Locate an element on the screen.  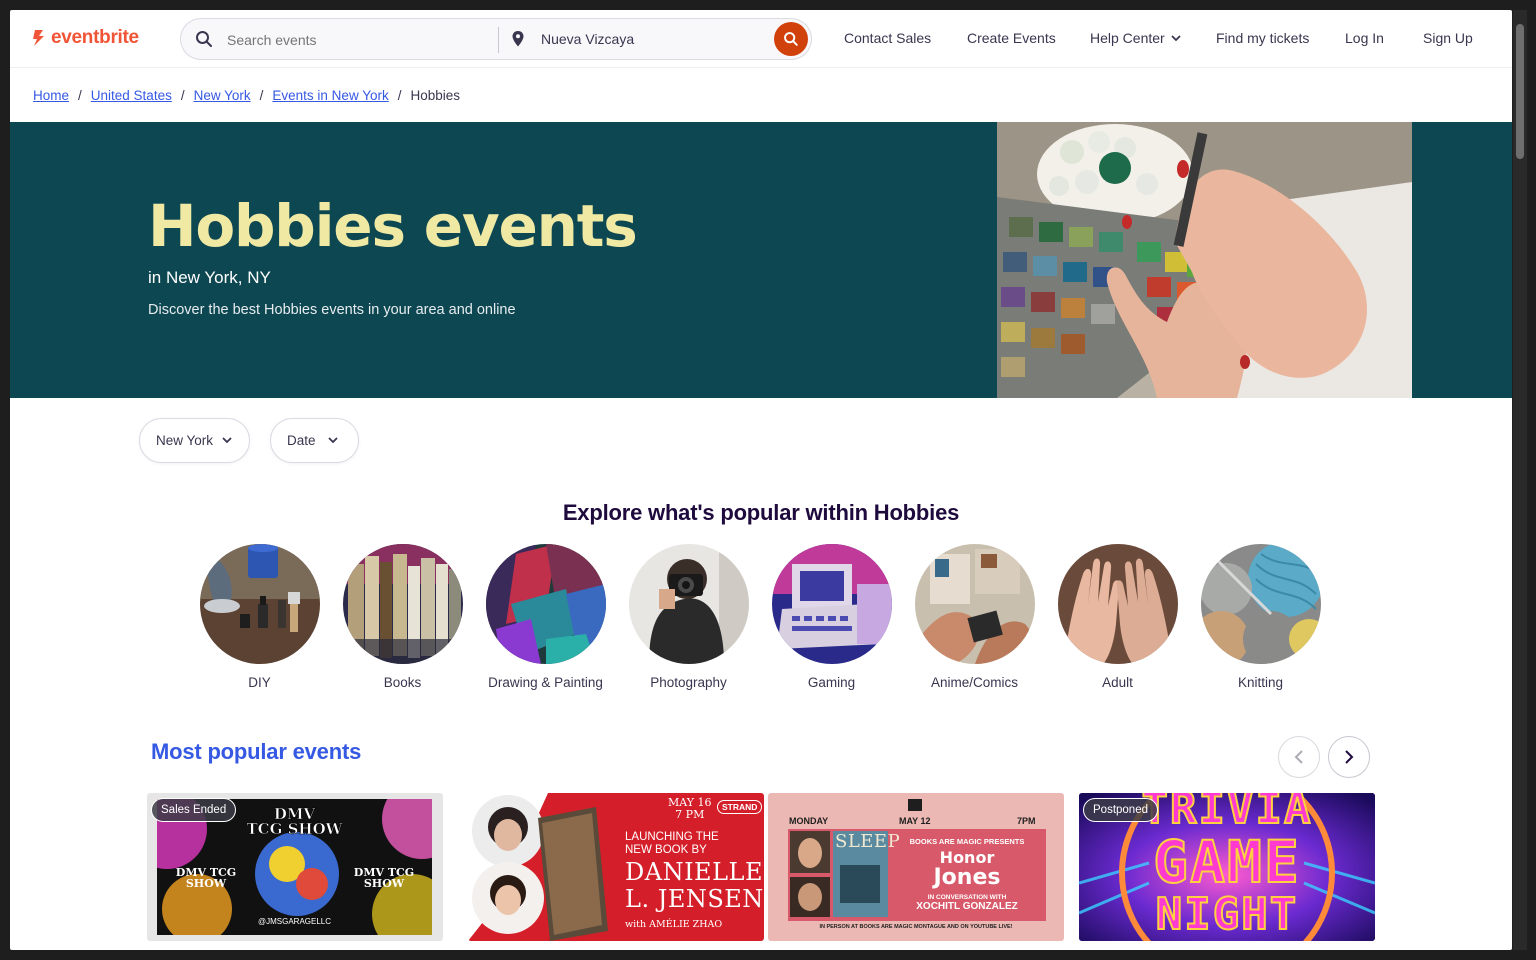
event-title-line2: TCG SHOW is located at coordinates (294, 829).